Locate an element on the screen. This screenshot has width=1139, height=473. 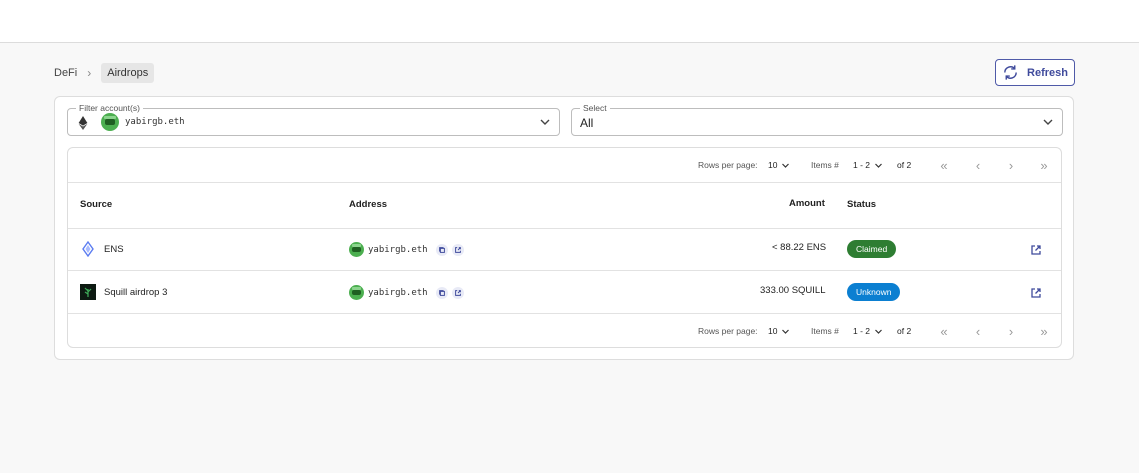
breadcrumb: DeFi › Airdrops is located at coordinates (104, 73).